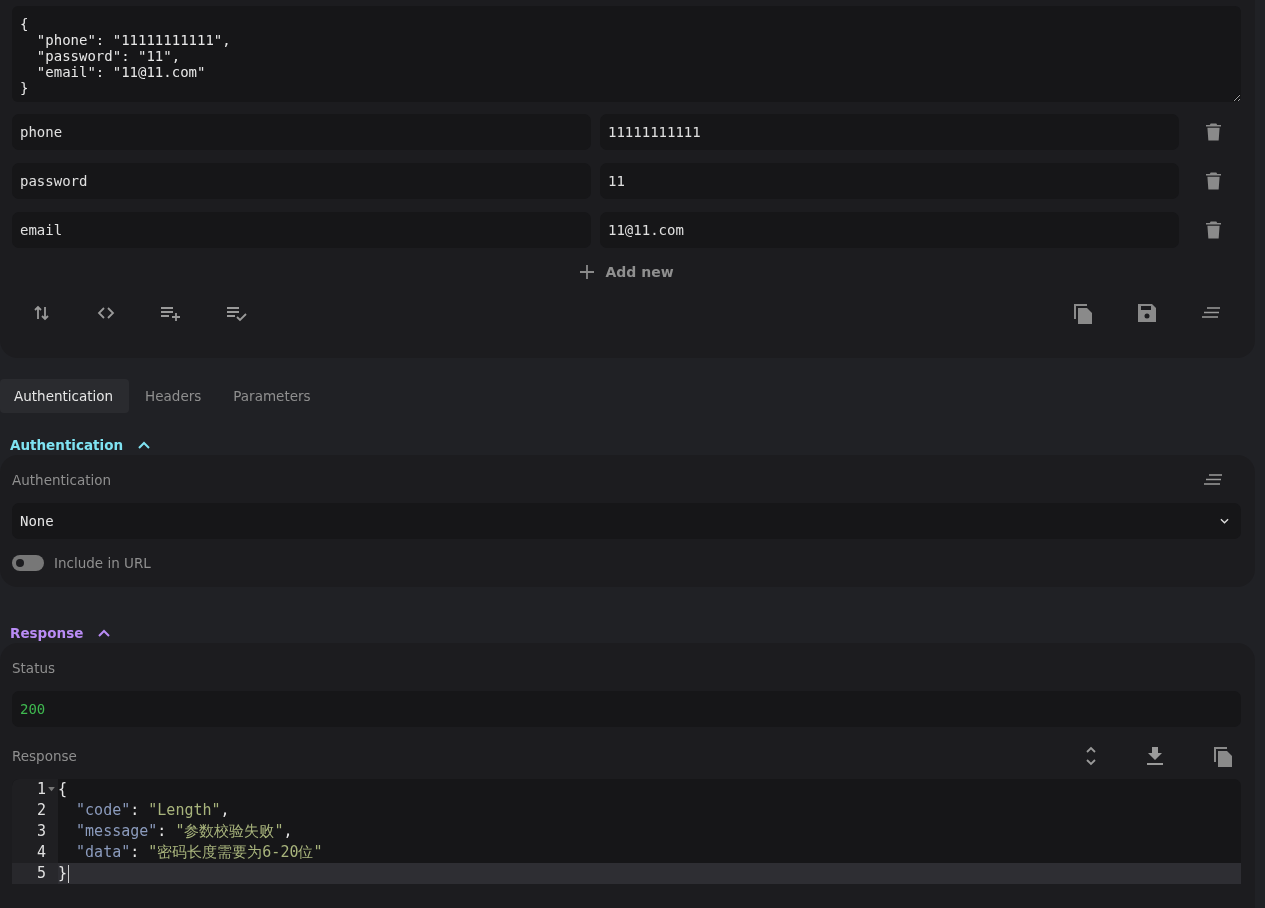 This screenshot has height=908, width=1265. What do you see at coordinates (173, 396) in the screenshot?
I see `tab: Headers` at bounding box center [173, 396].